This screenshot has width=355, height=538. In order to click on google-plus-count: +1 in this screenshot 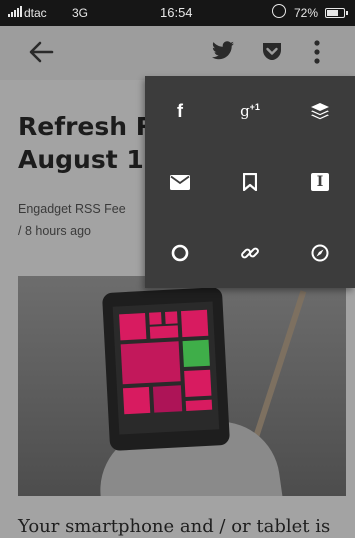, I will do `click(254, 107)`.